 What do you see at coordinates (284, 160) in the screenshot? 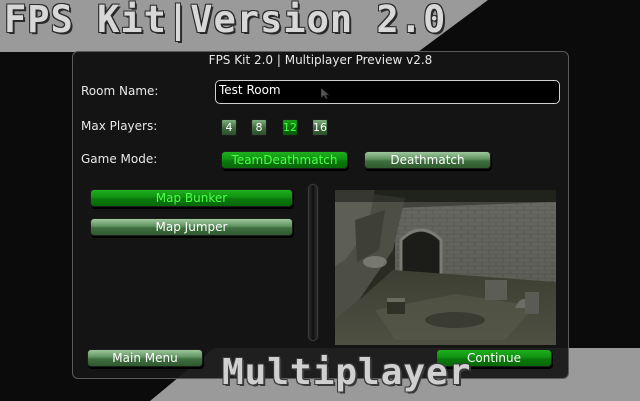
I see `team-deathmatch-button: TeamDeathmatch` at bounding box center [284, 160].